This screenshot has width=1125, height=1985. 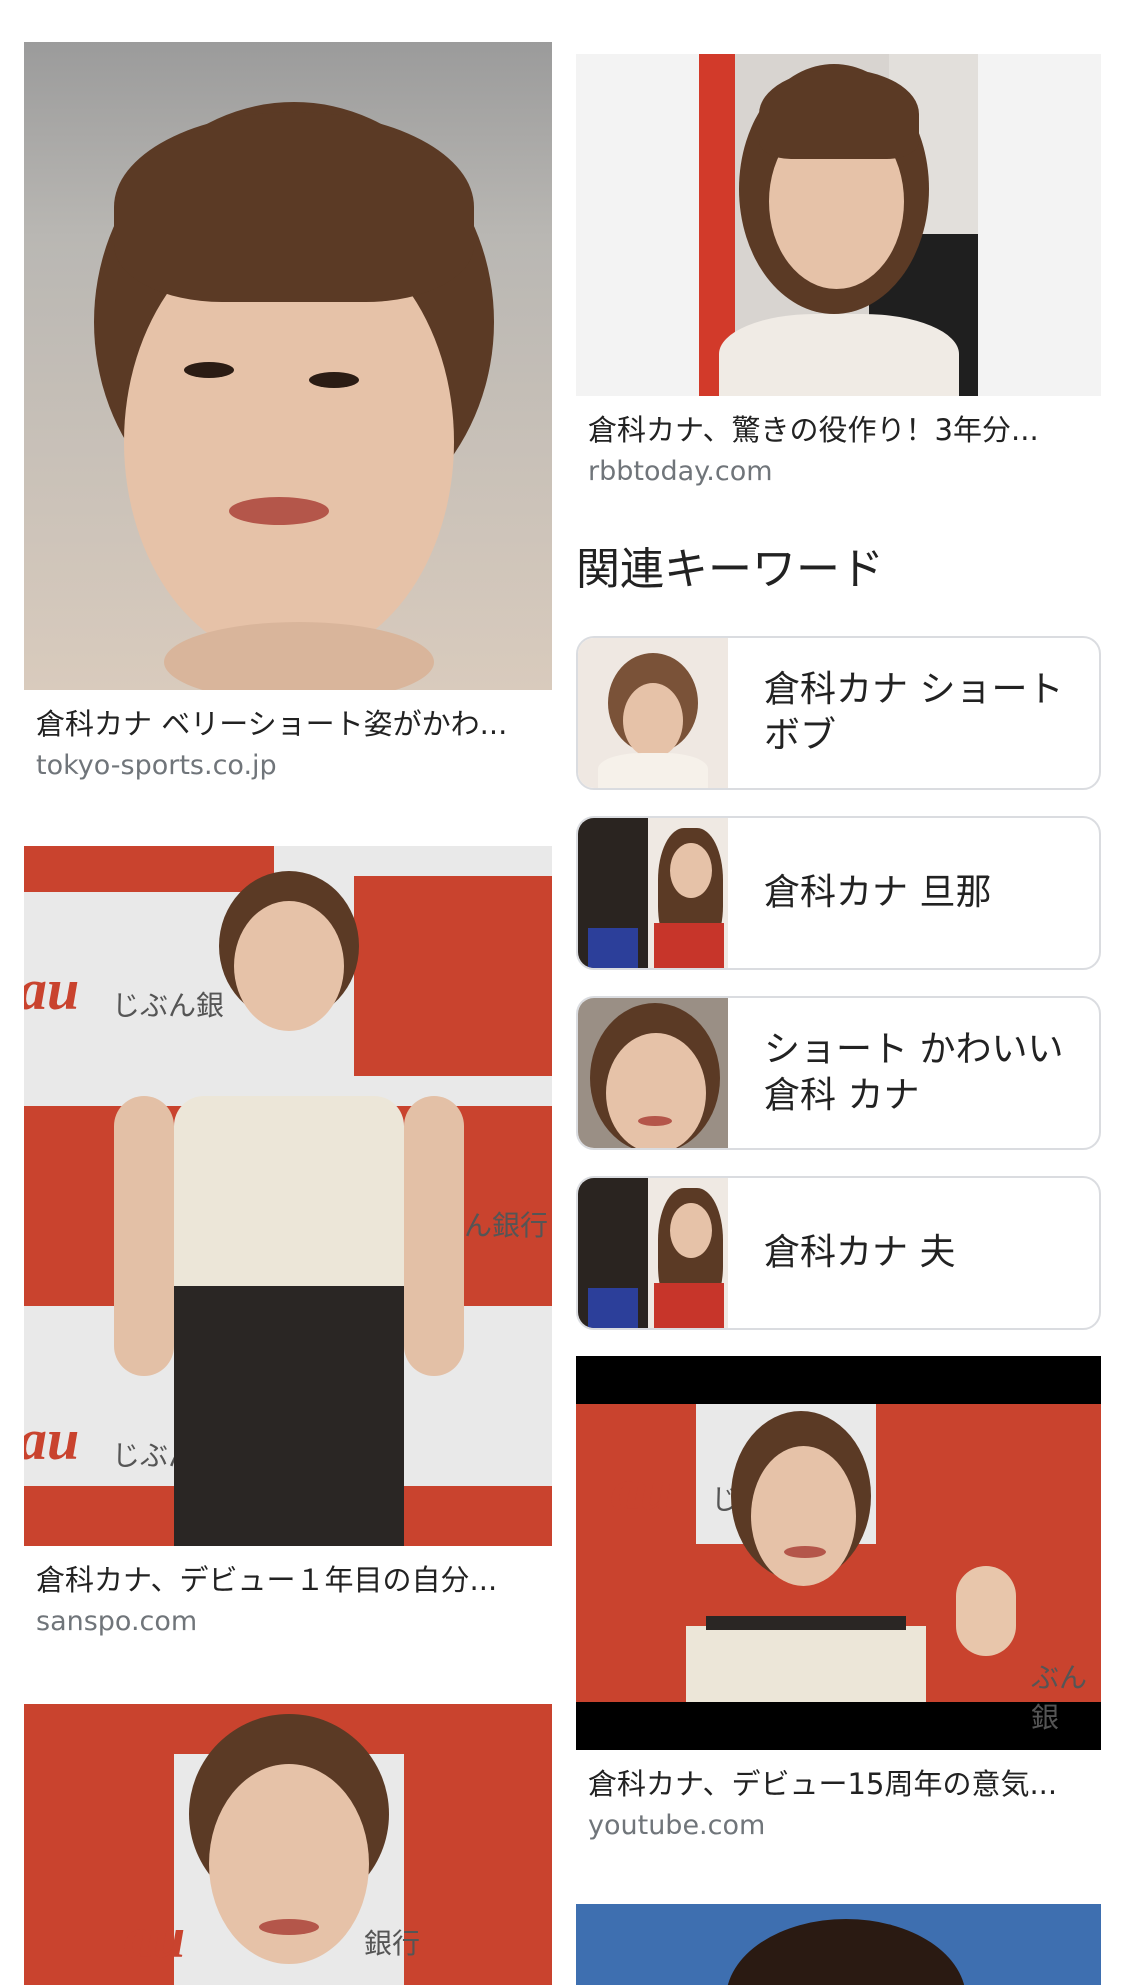 I want to click on bank-text: じぶん銀, so click(x=168, y=1005).